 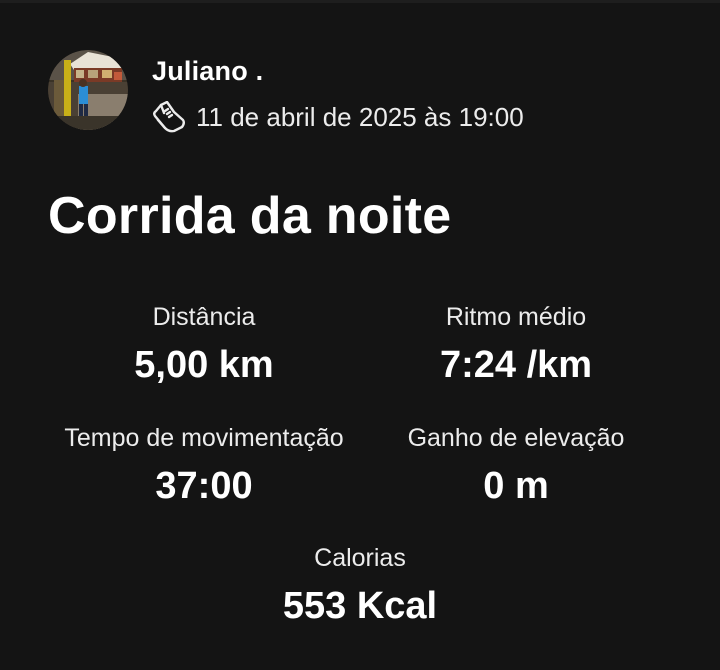 I want to click on activity-meta: 11 de abril de 2025 às 19:00, so click(x=338, y=117).